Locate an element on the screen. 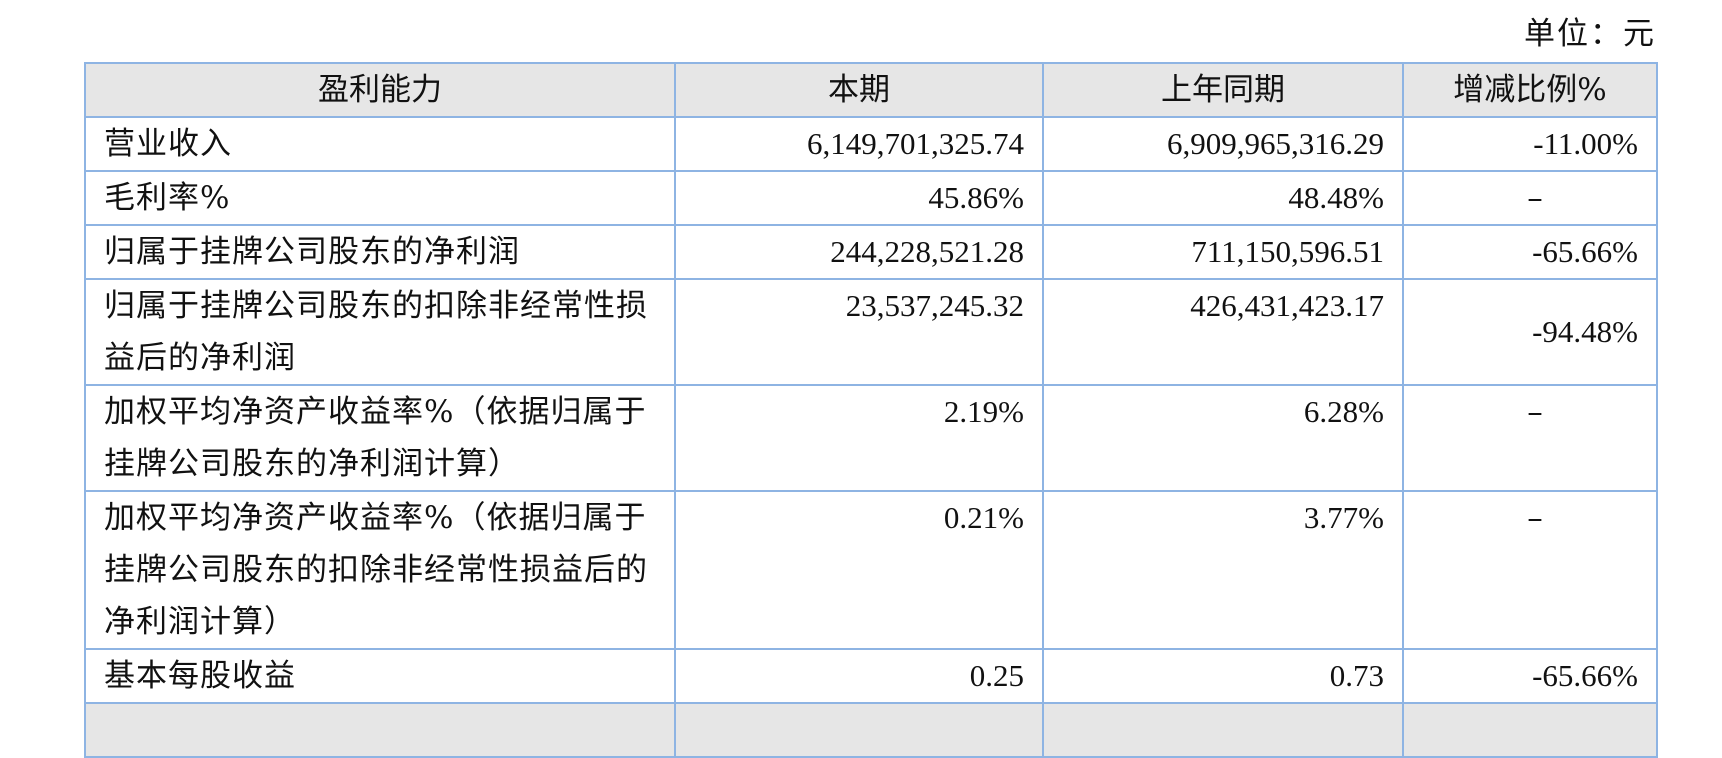  table-row: 基本每股收益 0.25 0.73 -65.66% is located at coordinates (871, 676).